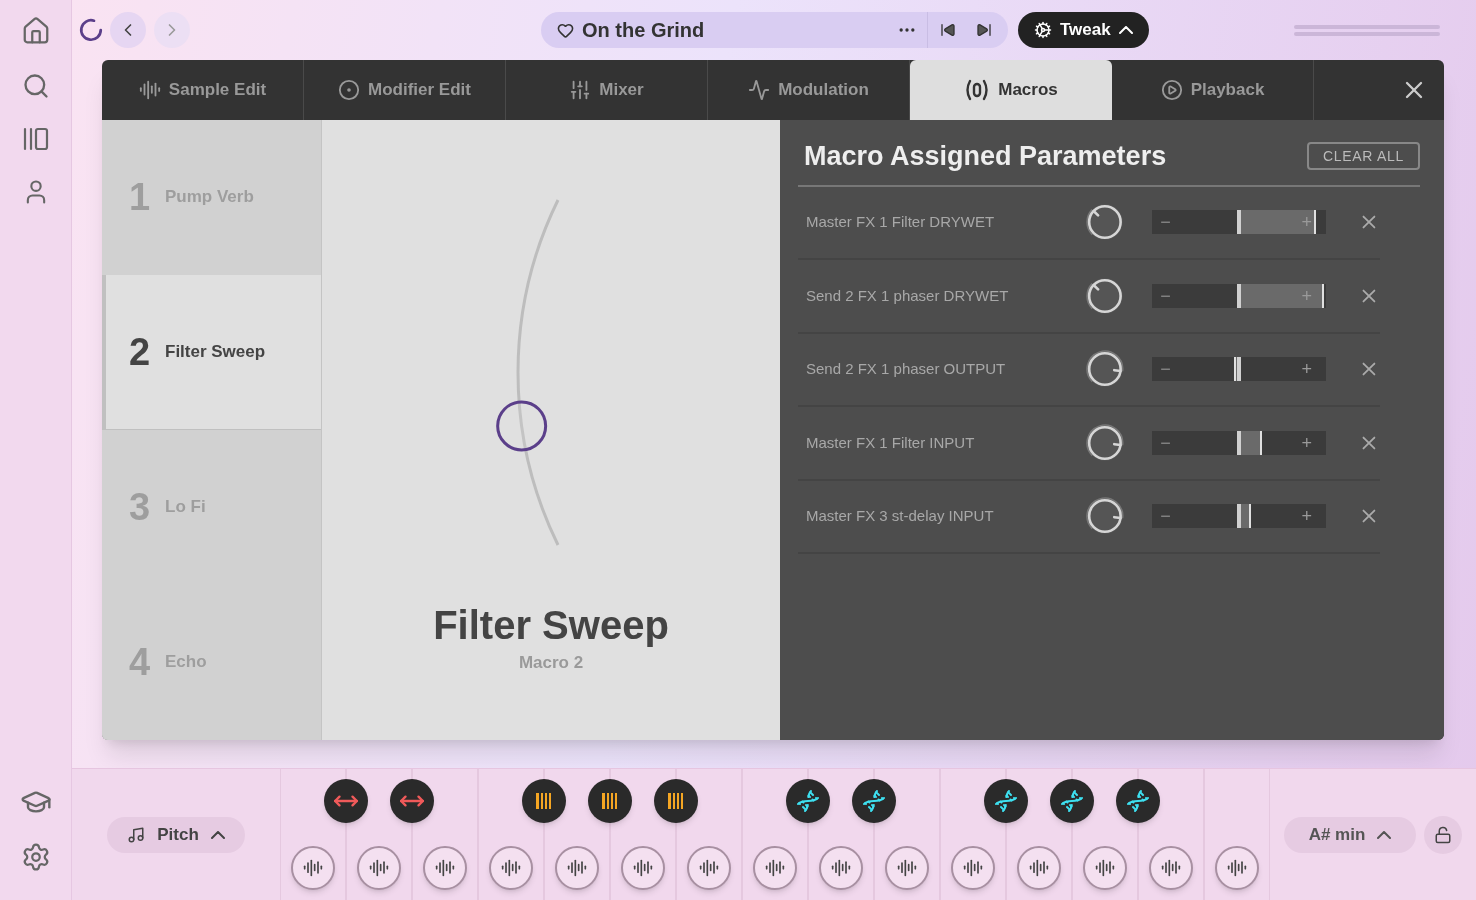 Image resolution: width=1476 pixels, height=900 pixels. I want to click on parameter-name: Master FX 3 st-delay INPUT, so click(900, 516).